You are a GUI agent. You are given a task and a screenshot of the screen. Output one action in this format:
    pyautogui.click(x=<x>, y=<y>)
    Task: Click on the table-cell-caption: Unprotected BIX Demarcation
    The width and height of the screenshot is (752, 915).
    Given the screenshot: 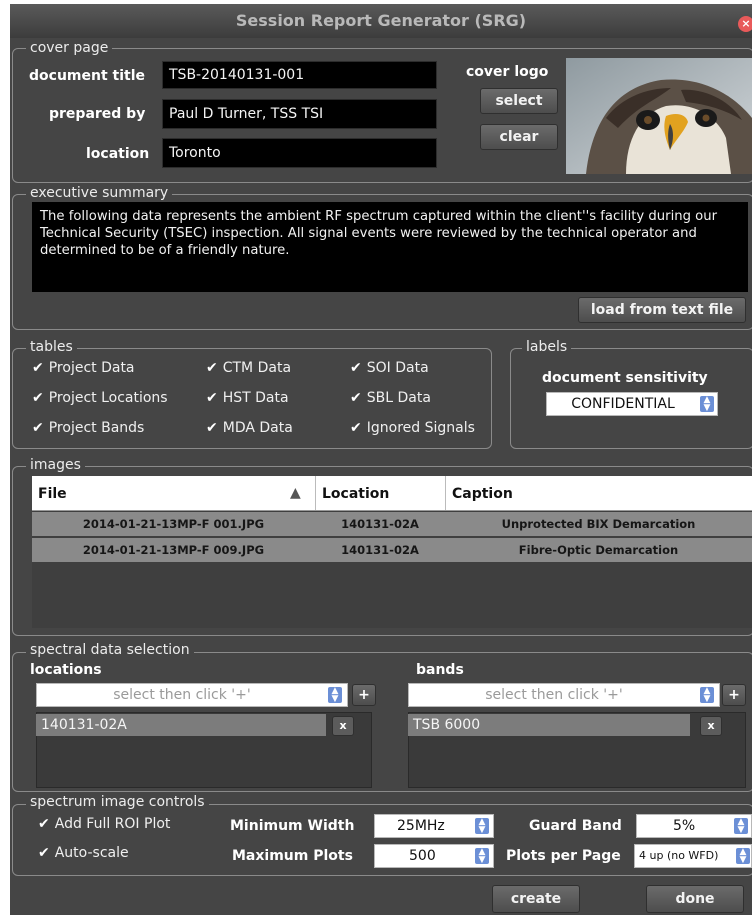 What is the action you would take?
    pyautogui.click(x=598, y=524)
    